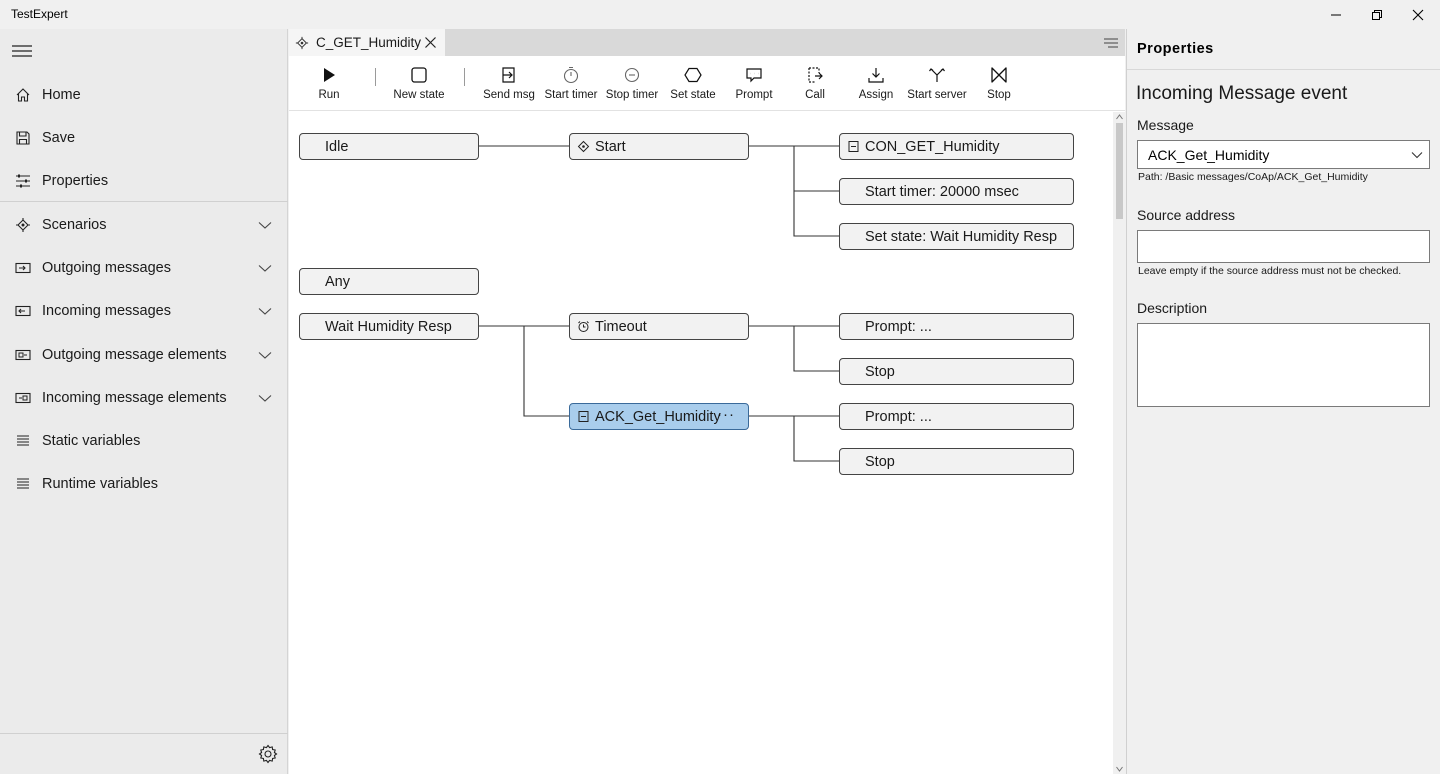 The height and width of the screenshot is (774, 1440). Describe the element at coordinates (23, 138) in the screenshot. I see `save-icon` at that location.